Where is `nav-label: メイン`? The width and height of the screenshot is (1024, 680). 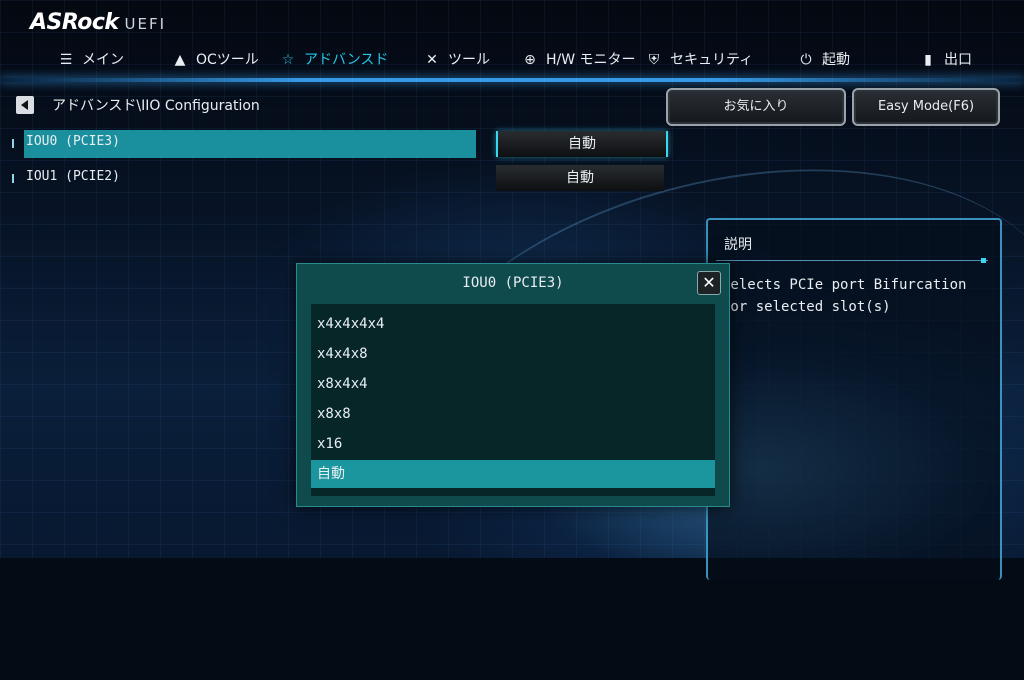
nav-label: メイン is located at coordinates (103, 60).